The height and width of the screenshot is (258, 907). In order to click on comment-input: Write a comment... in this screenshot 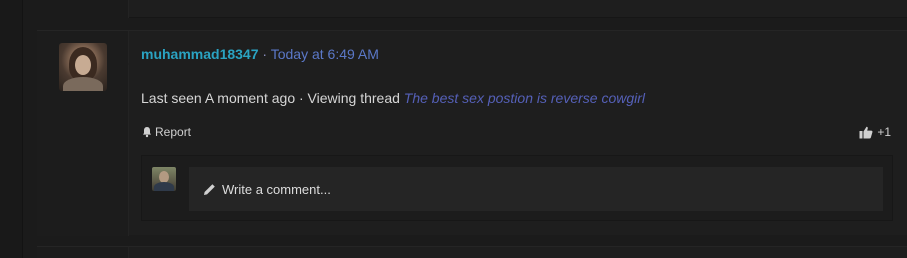, I will do `click(536, 189)`.